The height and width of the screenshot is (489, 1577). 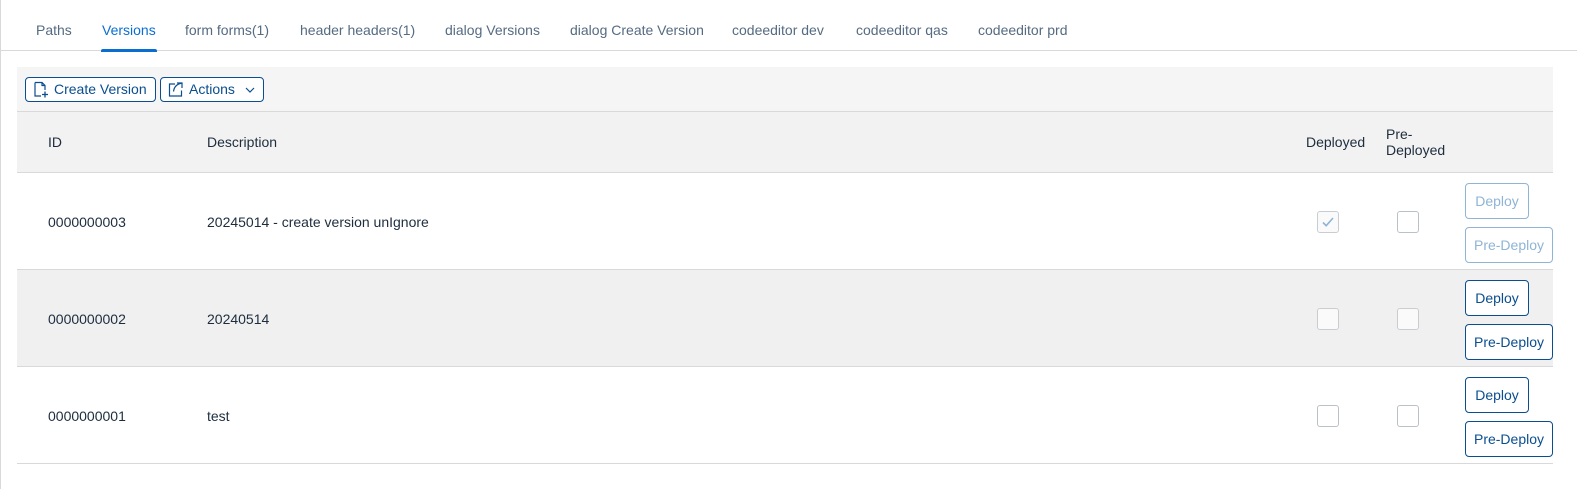 I want to click on tab-label: codeeditor prd, so click(x=1023, y=30).